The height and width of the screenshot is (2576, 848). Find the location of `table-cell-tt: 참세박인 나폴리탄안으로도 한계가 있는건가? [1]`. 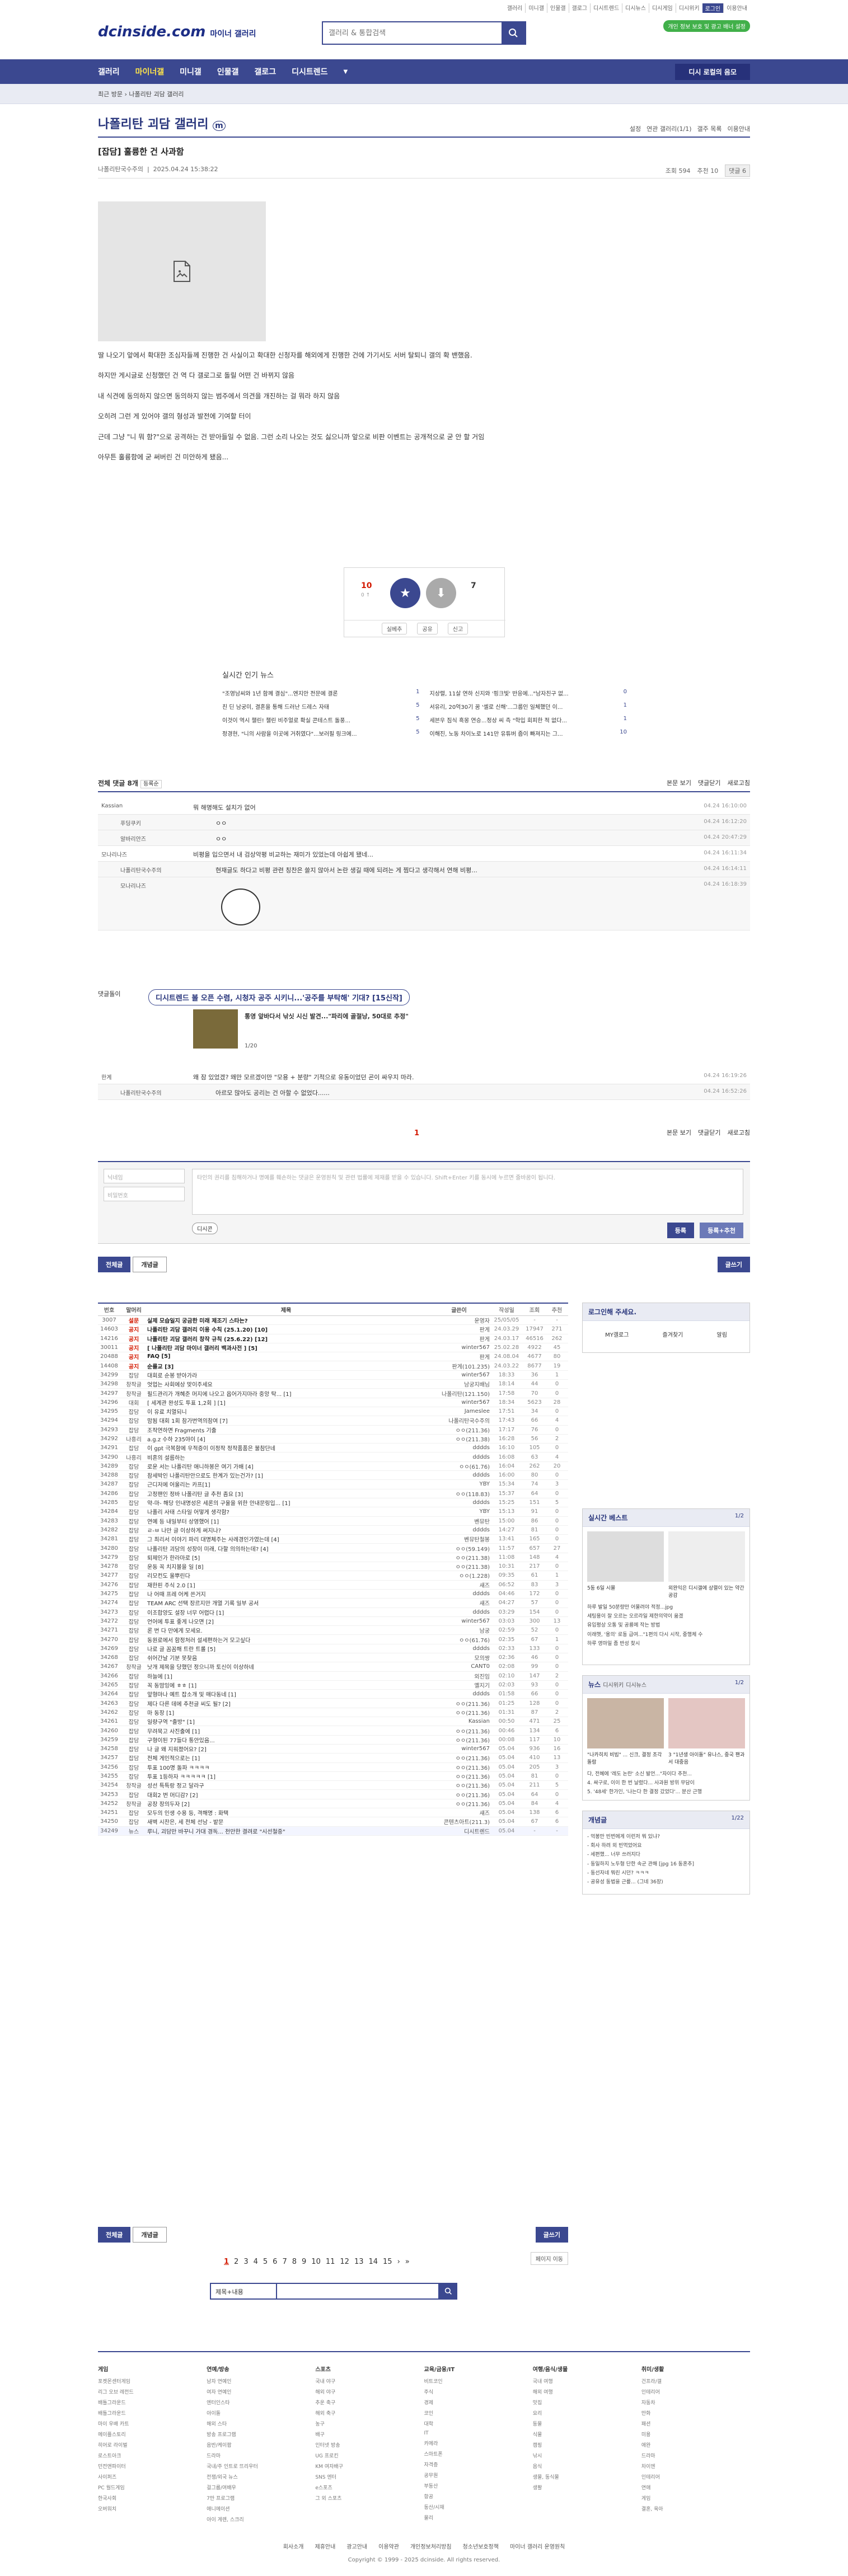

table-cell-tt: 참세박인 나폴리탄안으로도 한계가 있는건가? [1] is located at coordinates (287, 1475).